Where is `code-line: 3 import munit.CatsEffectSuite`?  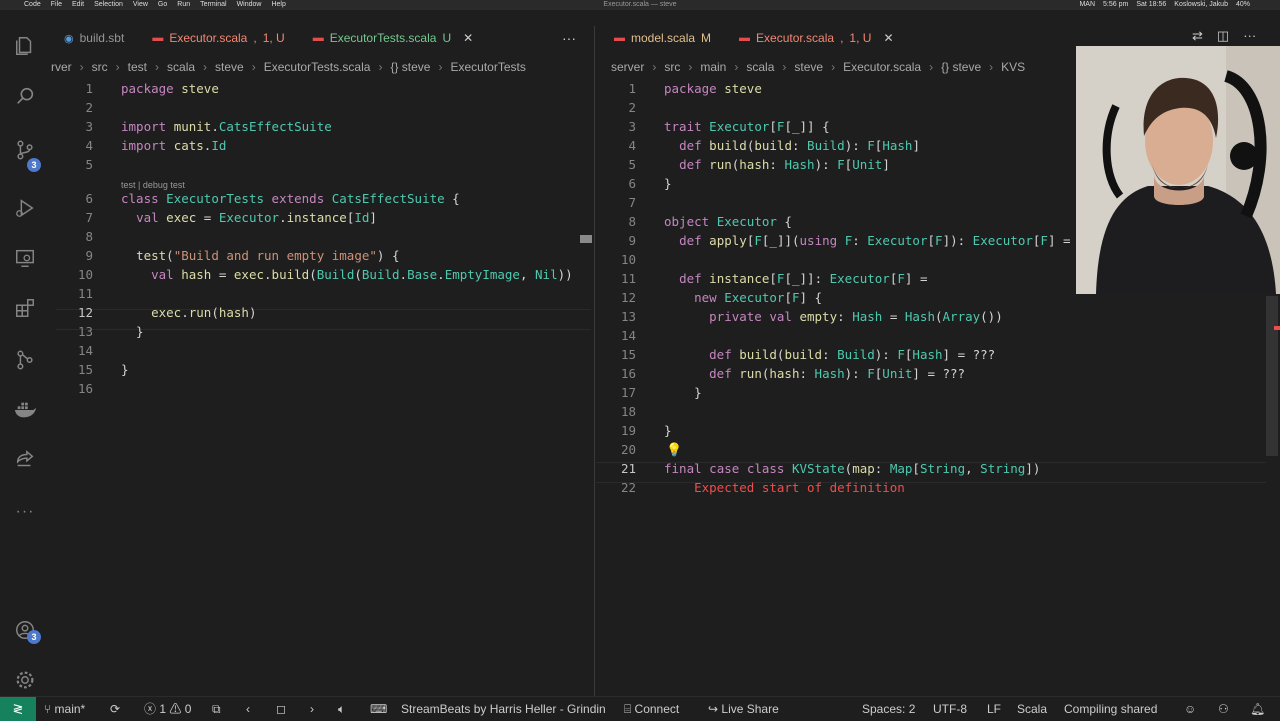
code-line: 3 import munit.CatsEffectSuite is located at coordinates (323, 126).